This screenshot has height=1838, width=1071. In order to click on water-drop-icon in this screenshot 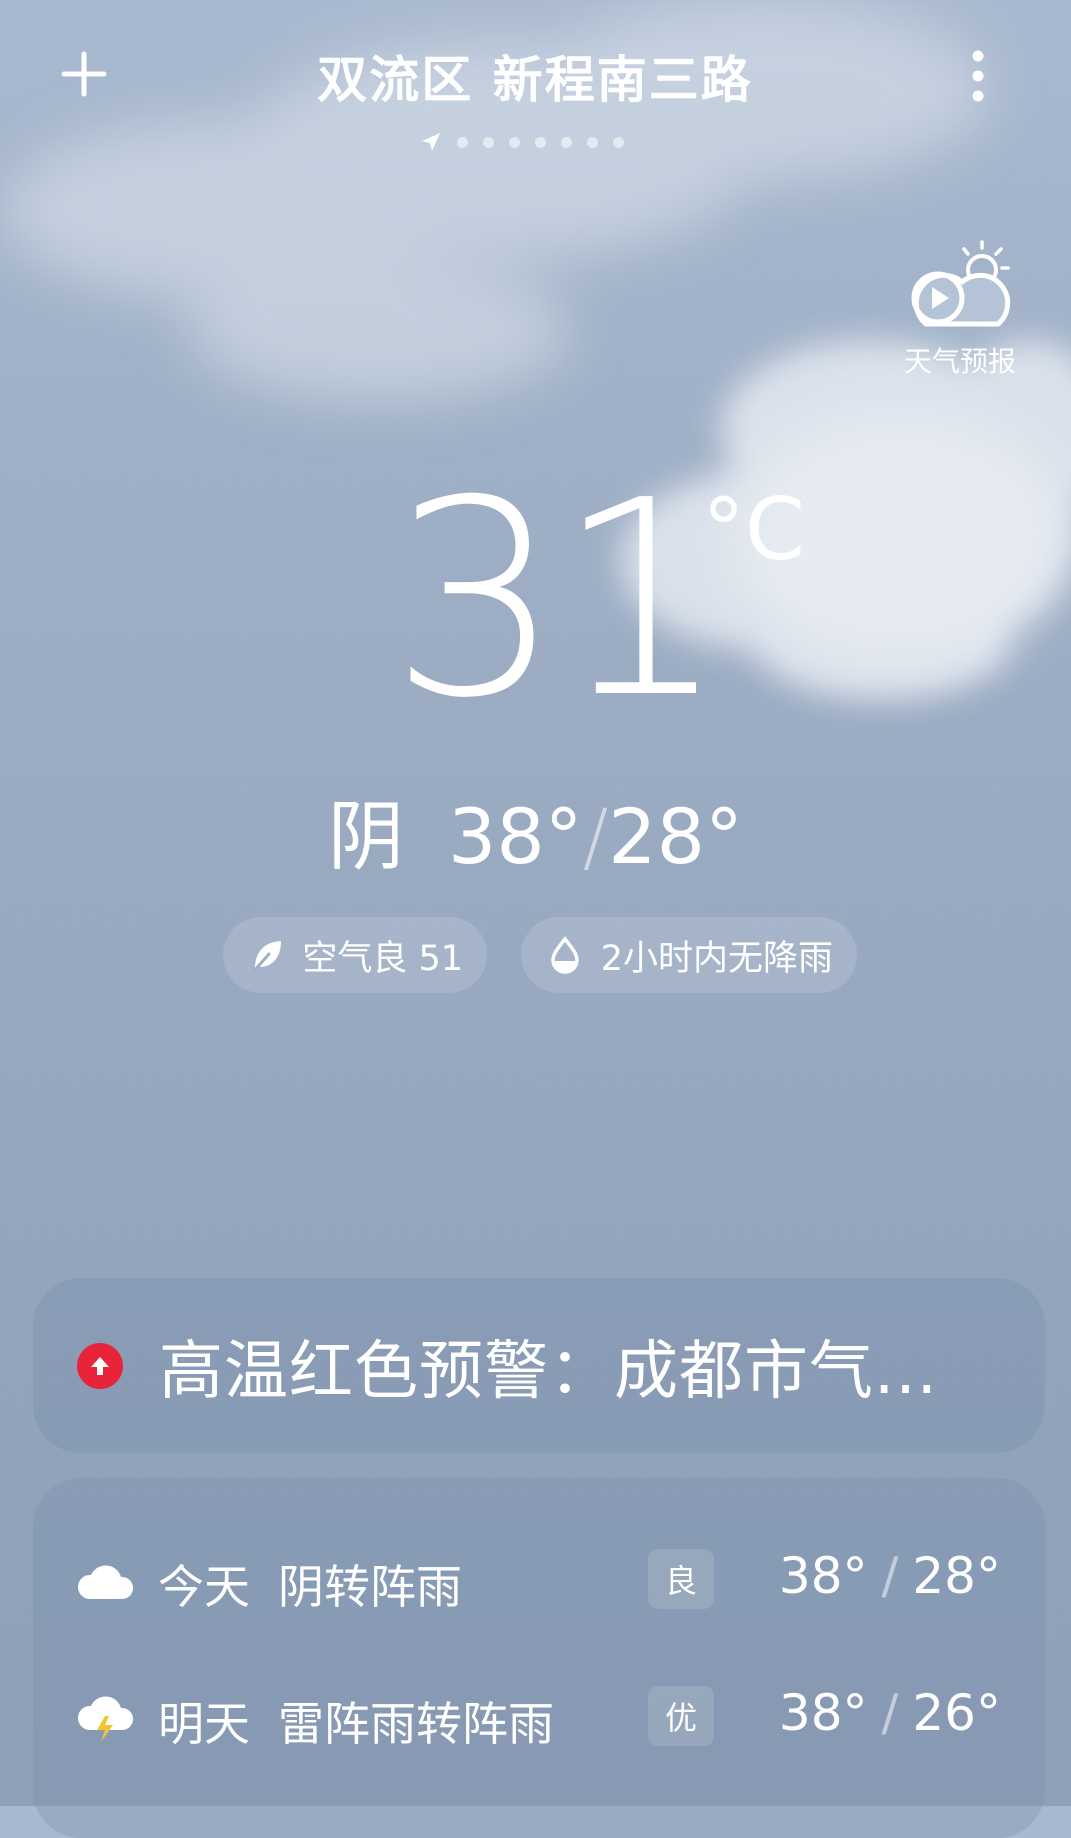, I will do `click(565, 955)`.